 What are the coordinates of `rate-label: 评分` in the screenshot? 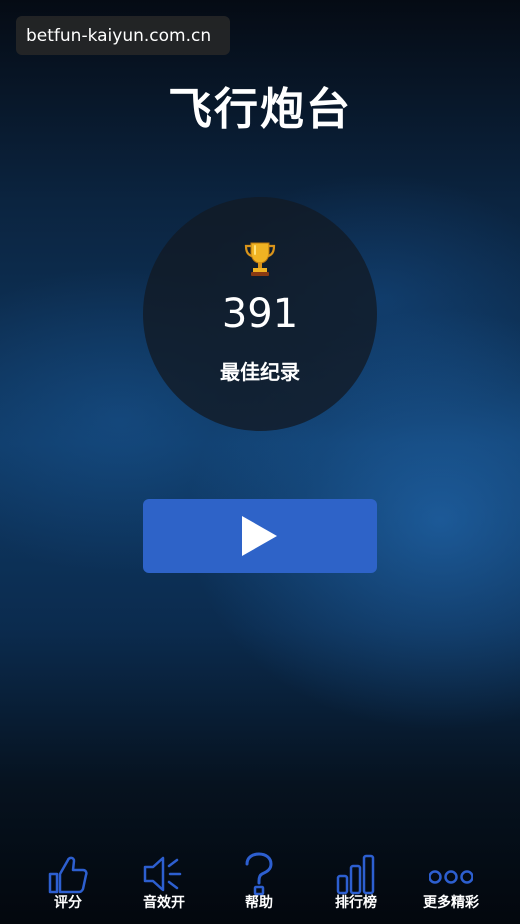 It's located at (68, 903).